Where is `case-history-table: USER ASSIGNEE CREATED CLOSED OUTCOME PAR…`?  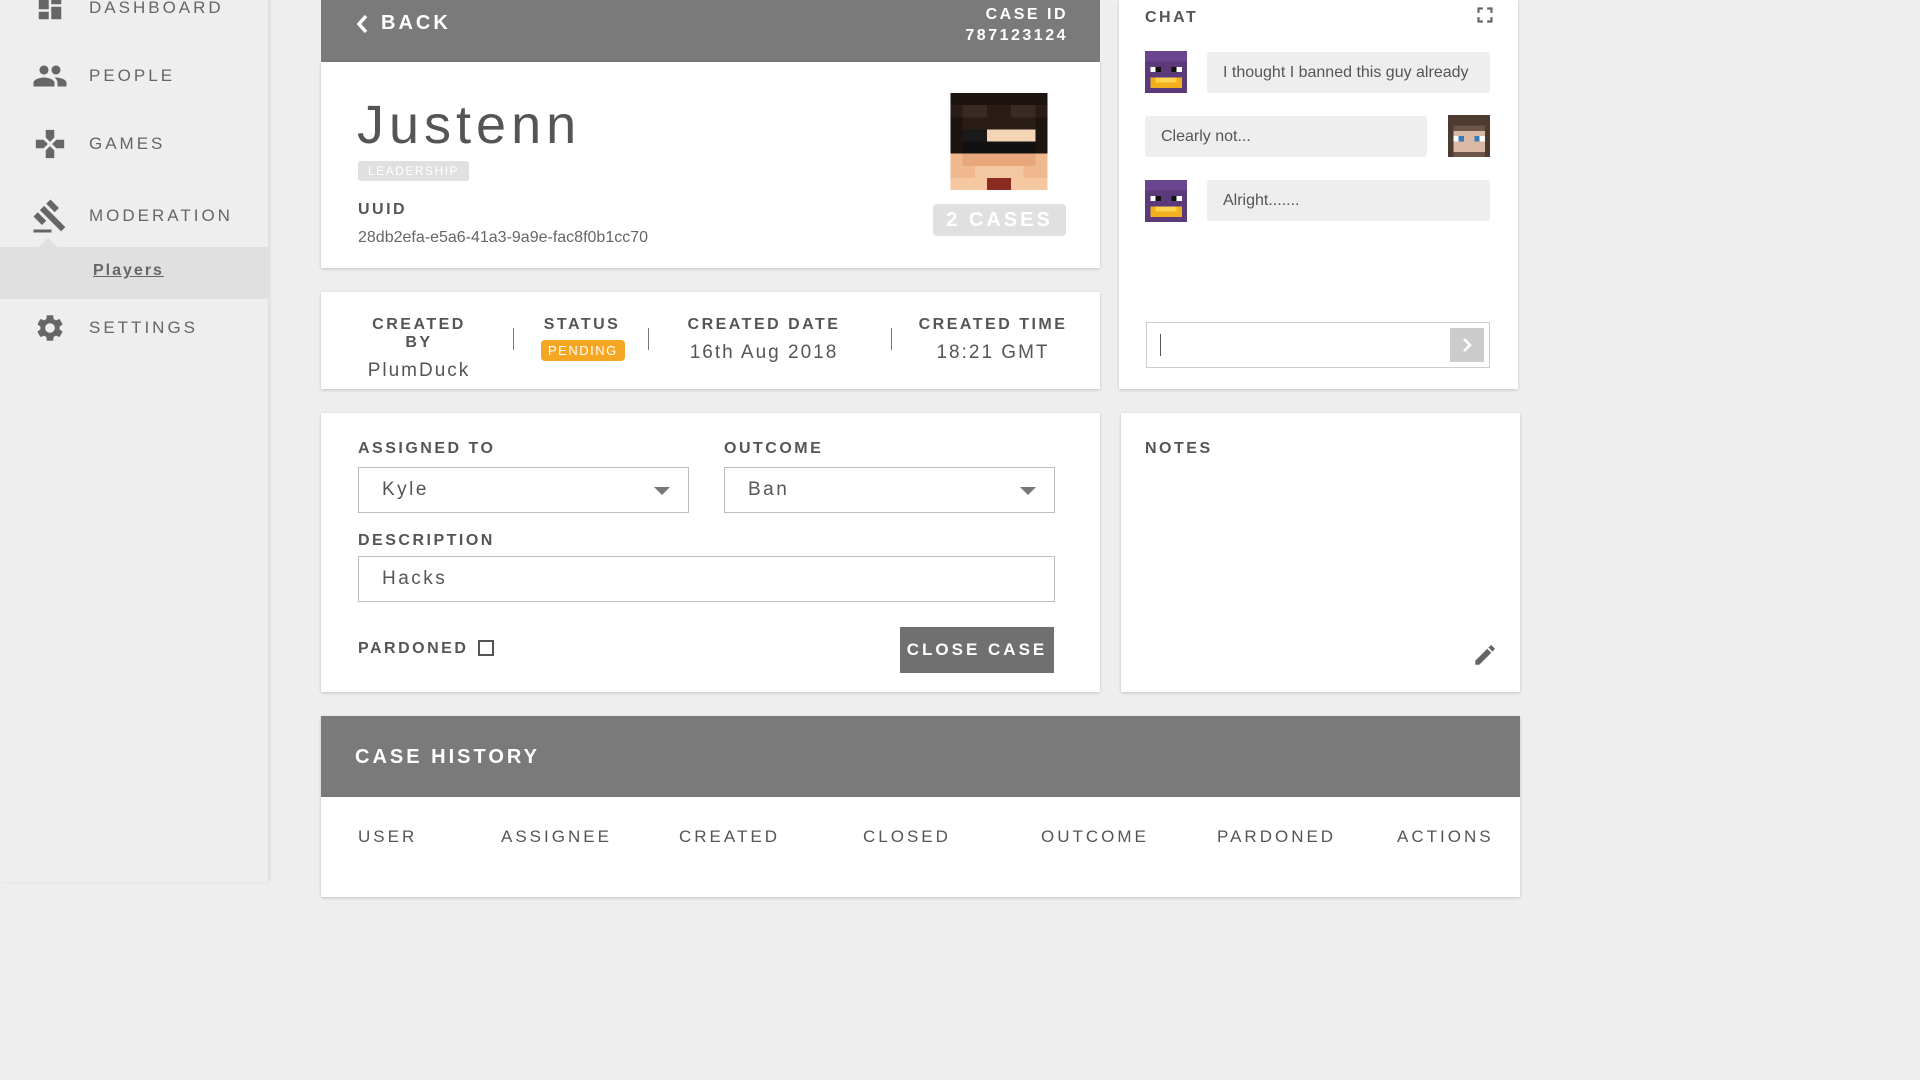
case-history-table: USER ASSIGNEE CREATED CLOSED OUTCOME PAR… is located at coordinates (920, 847).